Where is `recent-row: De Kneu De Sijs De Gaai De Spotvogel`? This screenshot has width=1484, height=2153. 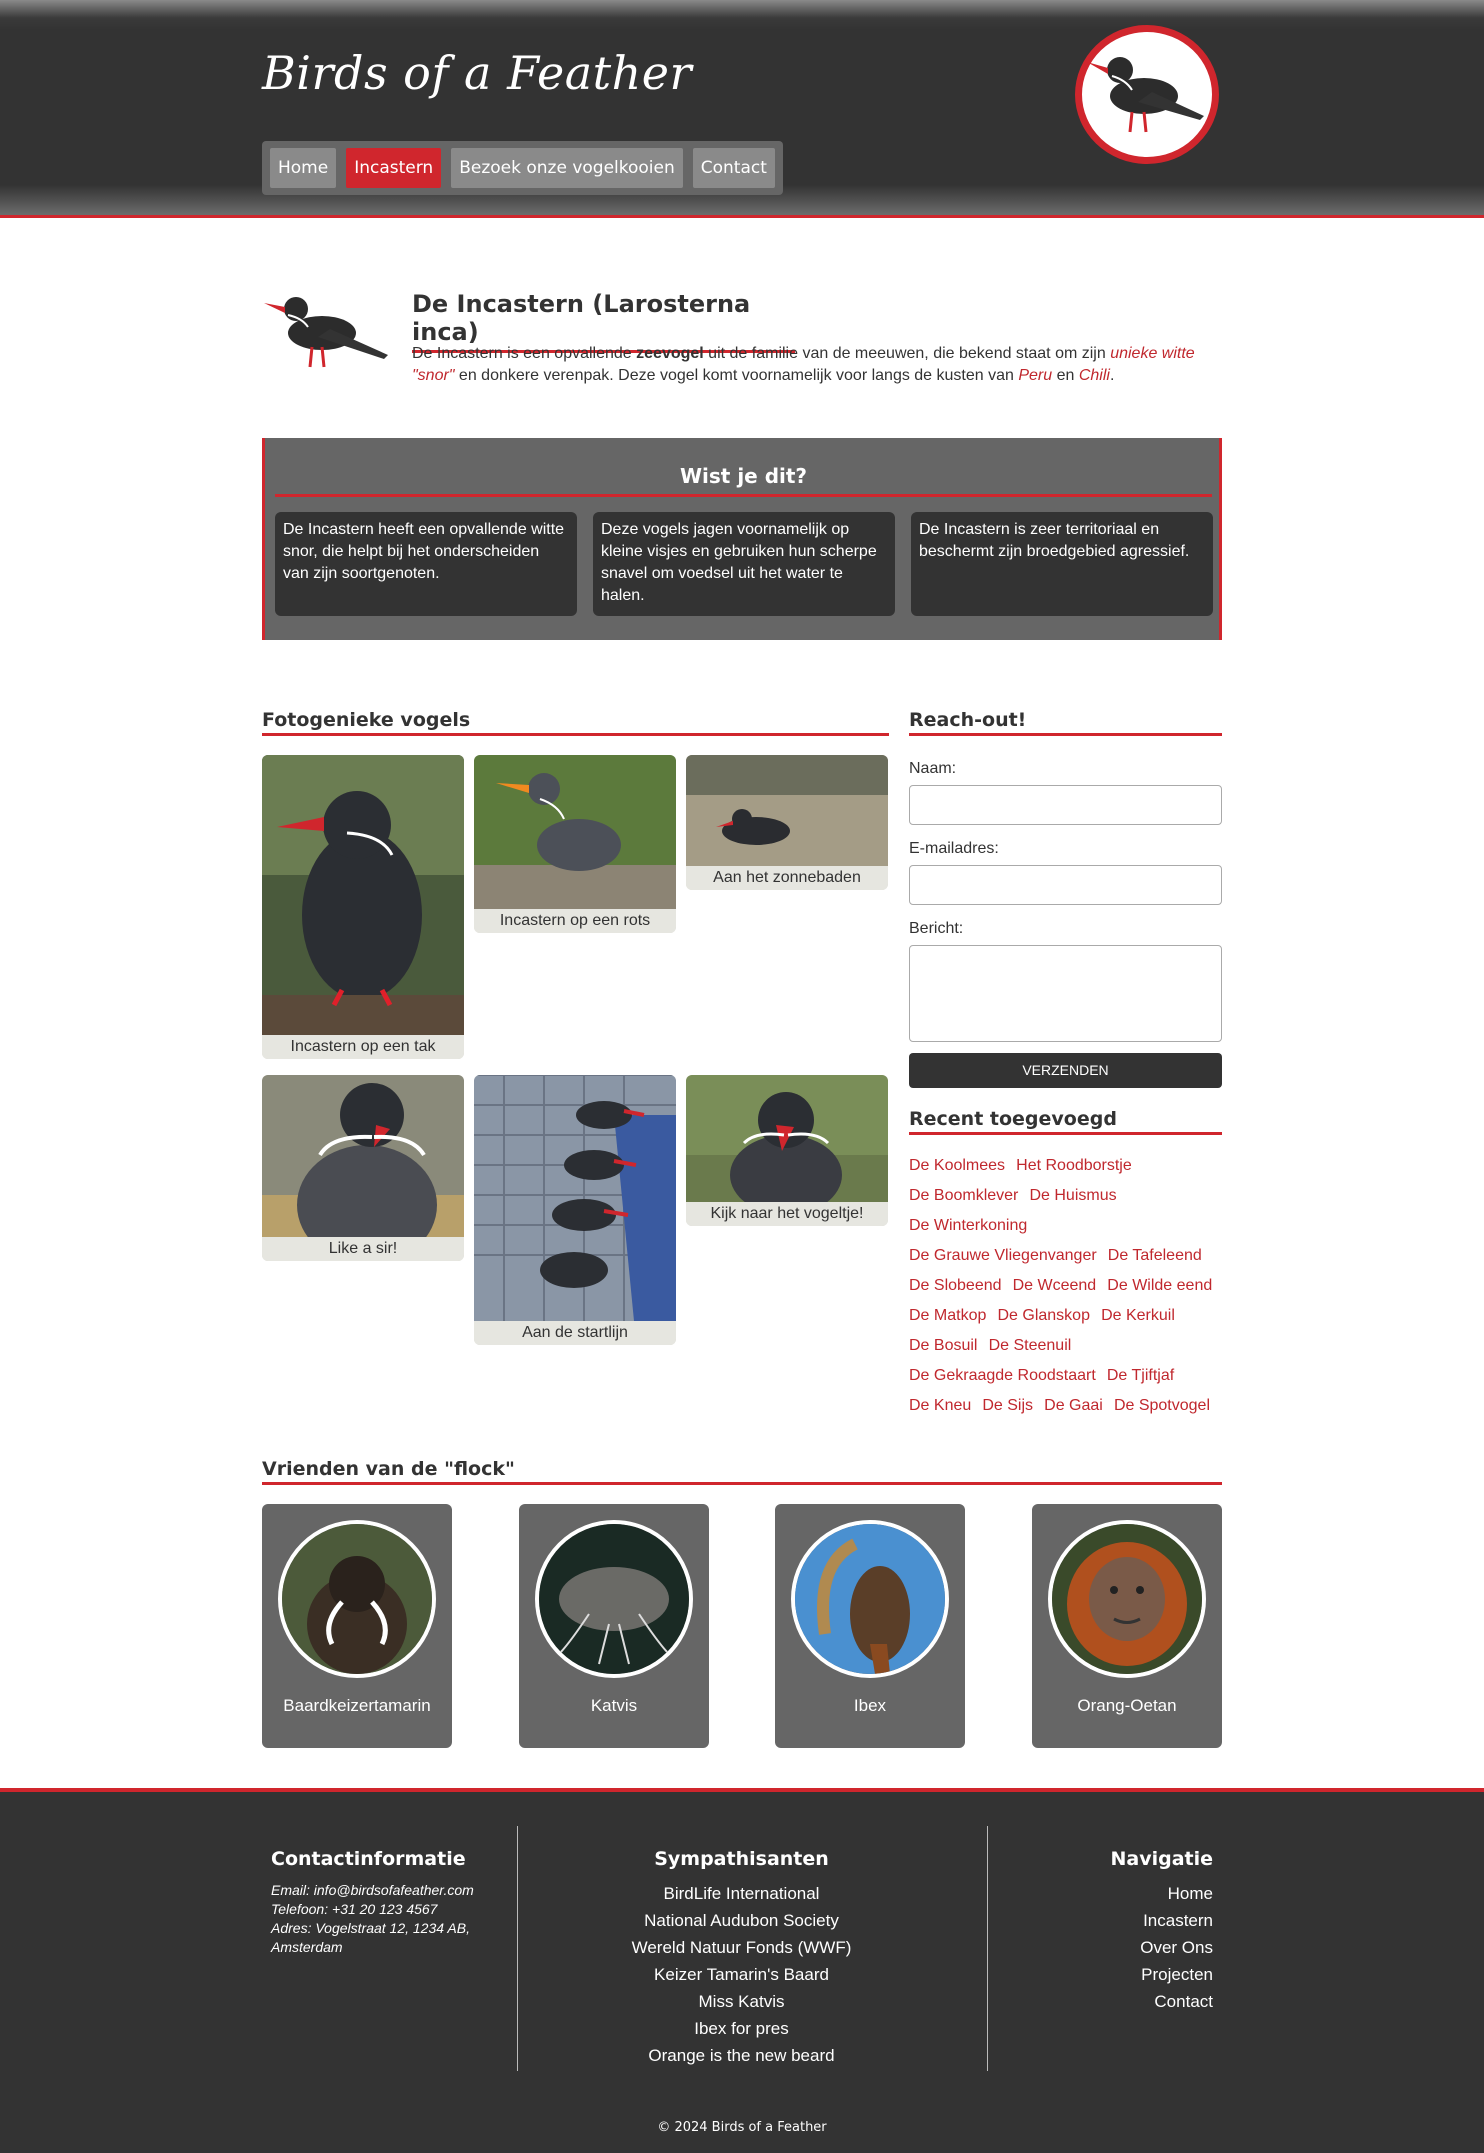
recent-row: De Kneu De Sijs De Gaai De Spotvogel is located at coordinates (1069, 1405).